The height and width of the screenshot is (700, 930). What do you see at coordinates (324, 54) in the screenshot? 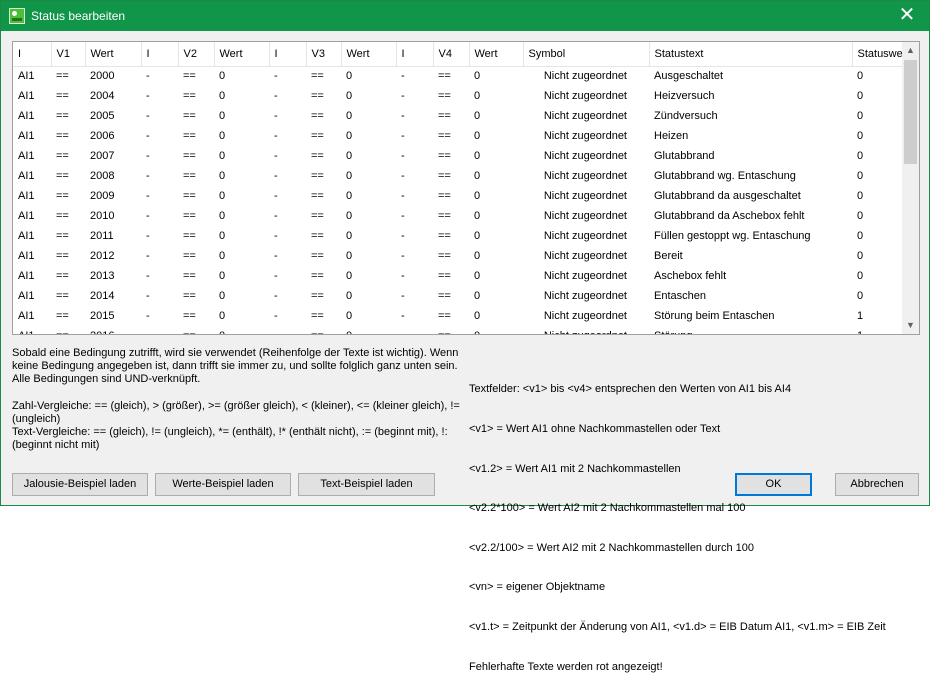
I see `column-header: V3` at bounding box center [324, 54].